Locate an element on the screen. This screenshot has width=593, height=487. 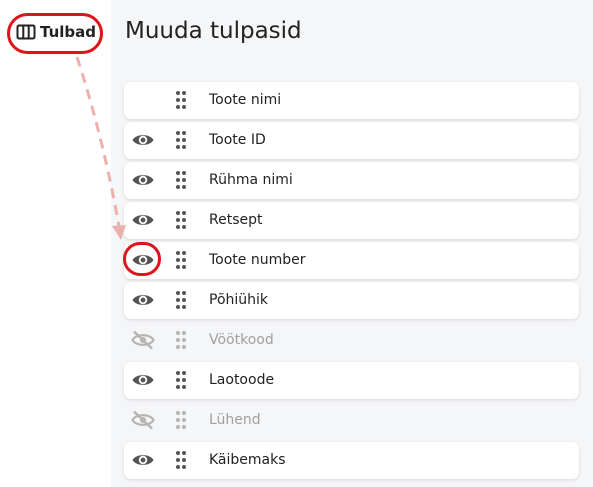
column-row: Lühend is located at coordinates (351, 420).